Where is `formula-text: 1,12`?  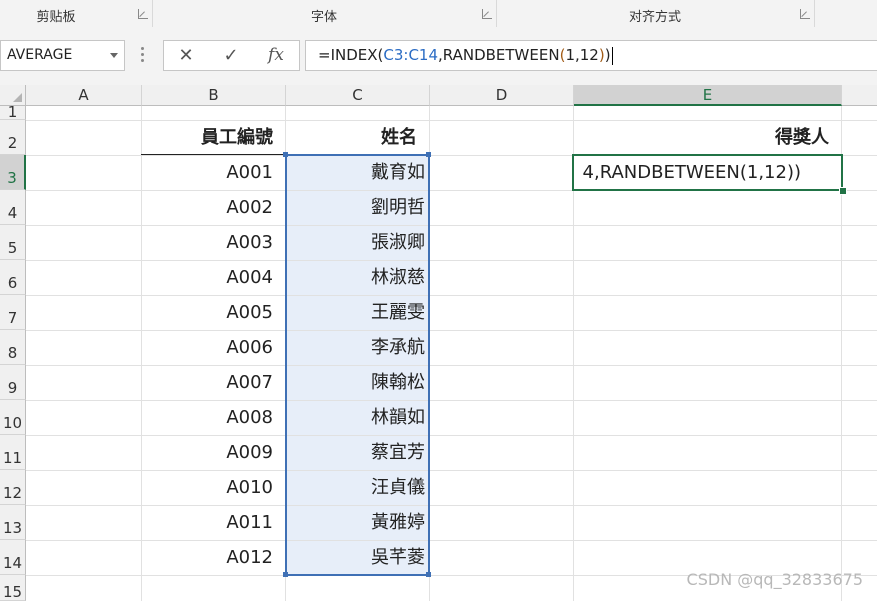 formula-text: 1,12 is located at coordinates (582, 55).